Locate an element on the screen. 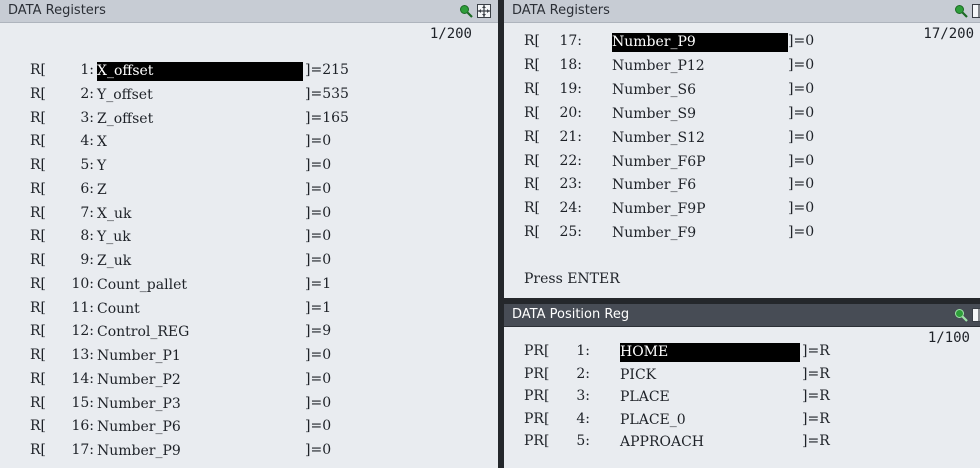  register-name: PICK is located at coordinates (638, 375).